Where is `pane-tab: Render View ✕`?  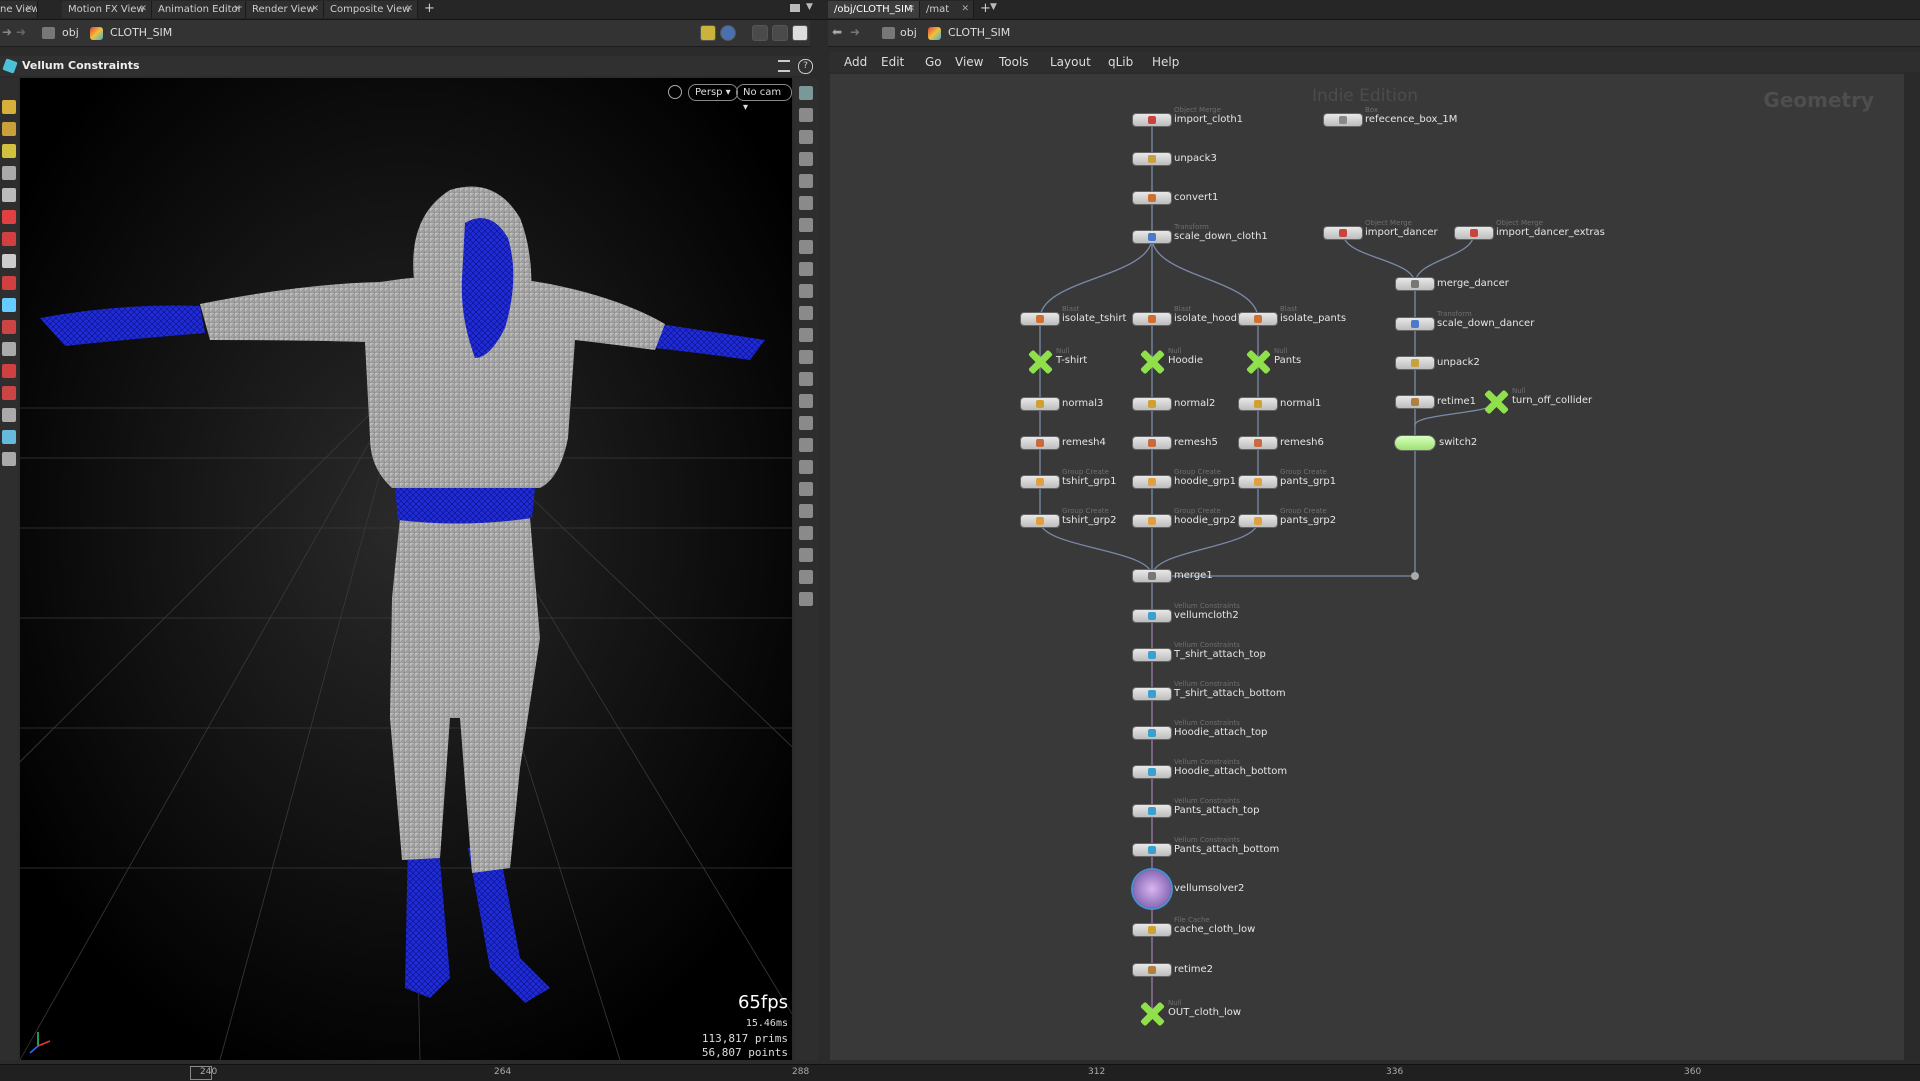 pane-tab: Render View ✕ is located at coordinates (285, 9).